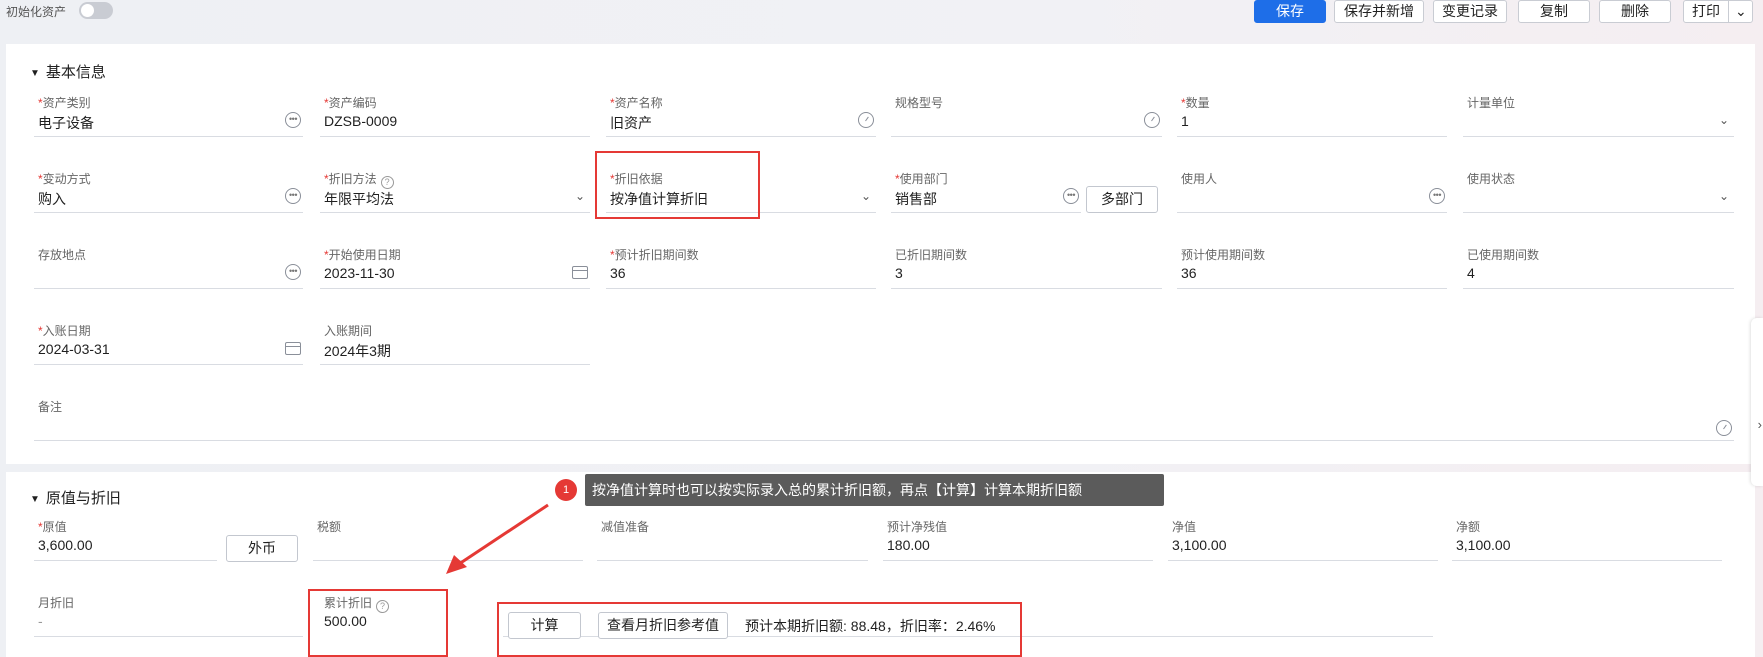 This screenshot has width=1763, height=657. I want to click on posting-period-field: 入账期间 2024年3期, so click(455, 352).